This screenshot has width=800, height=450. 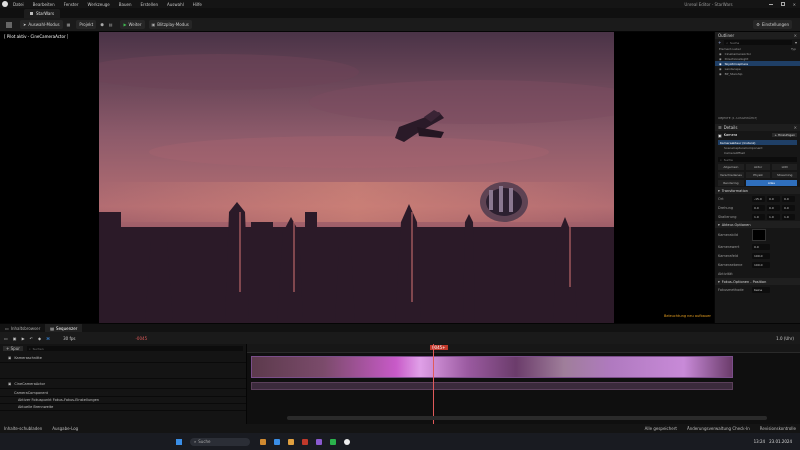 I want to click on filter-general: Allgemein, so click(x=731, y=167).